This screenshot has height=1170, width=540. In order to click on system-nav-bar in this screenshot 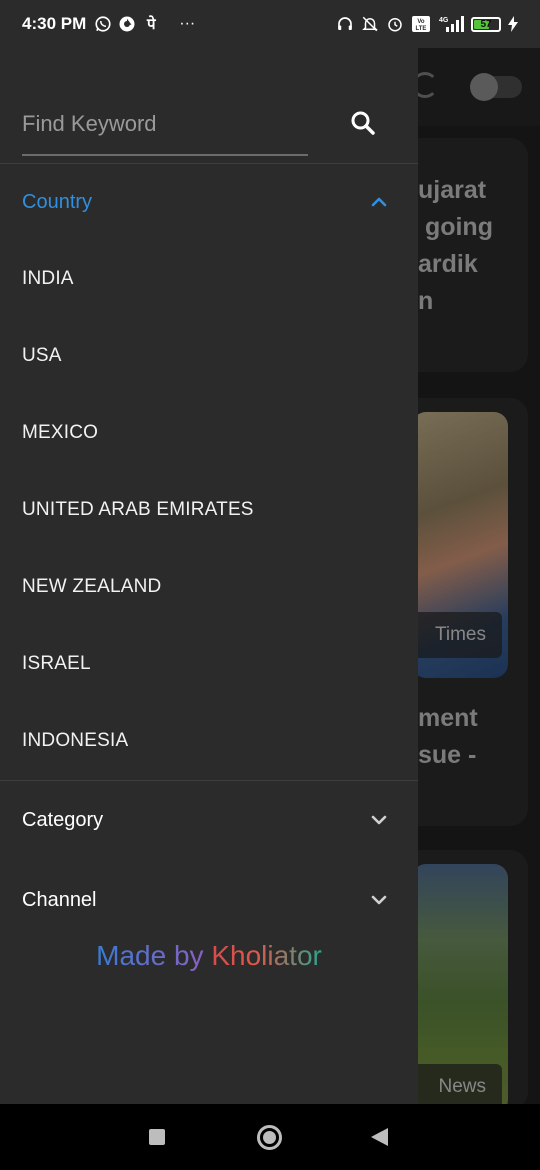, I will do `click(270, 1137)`.